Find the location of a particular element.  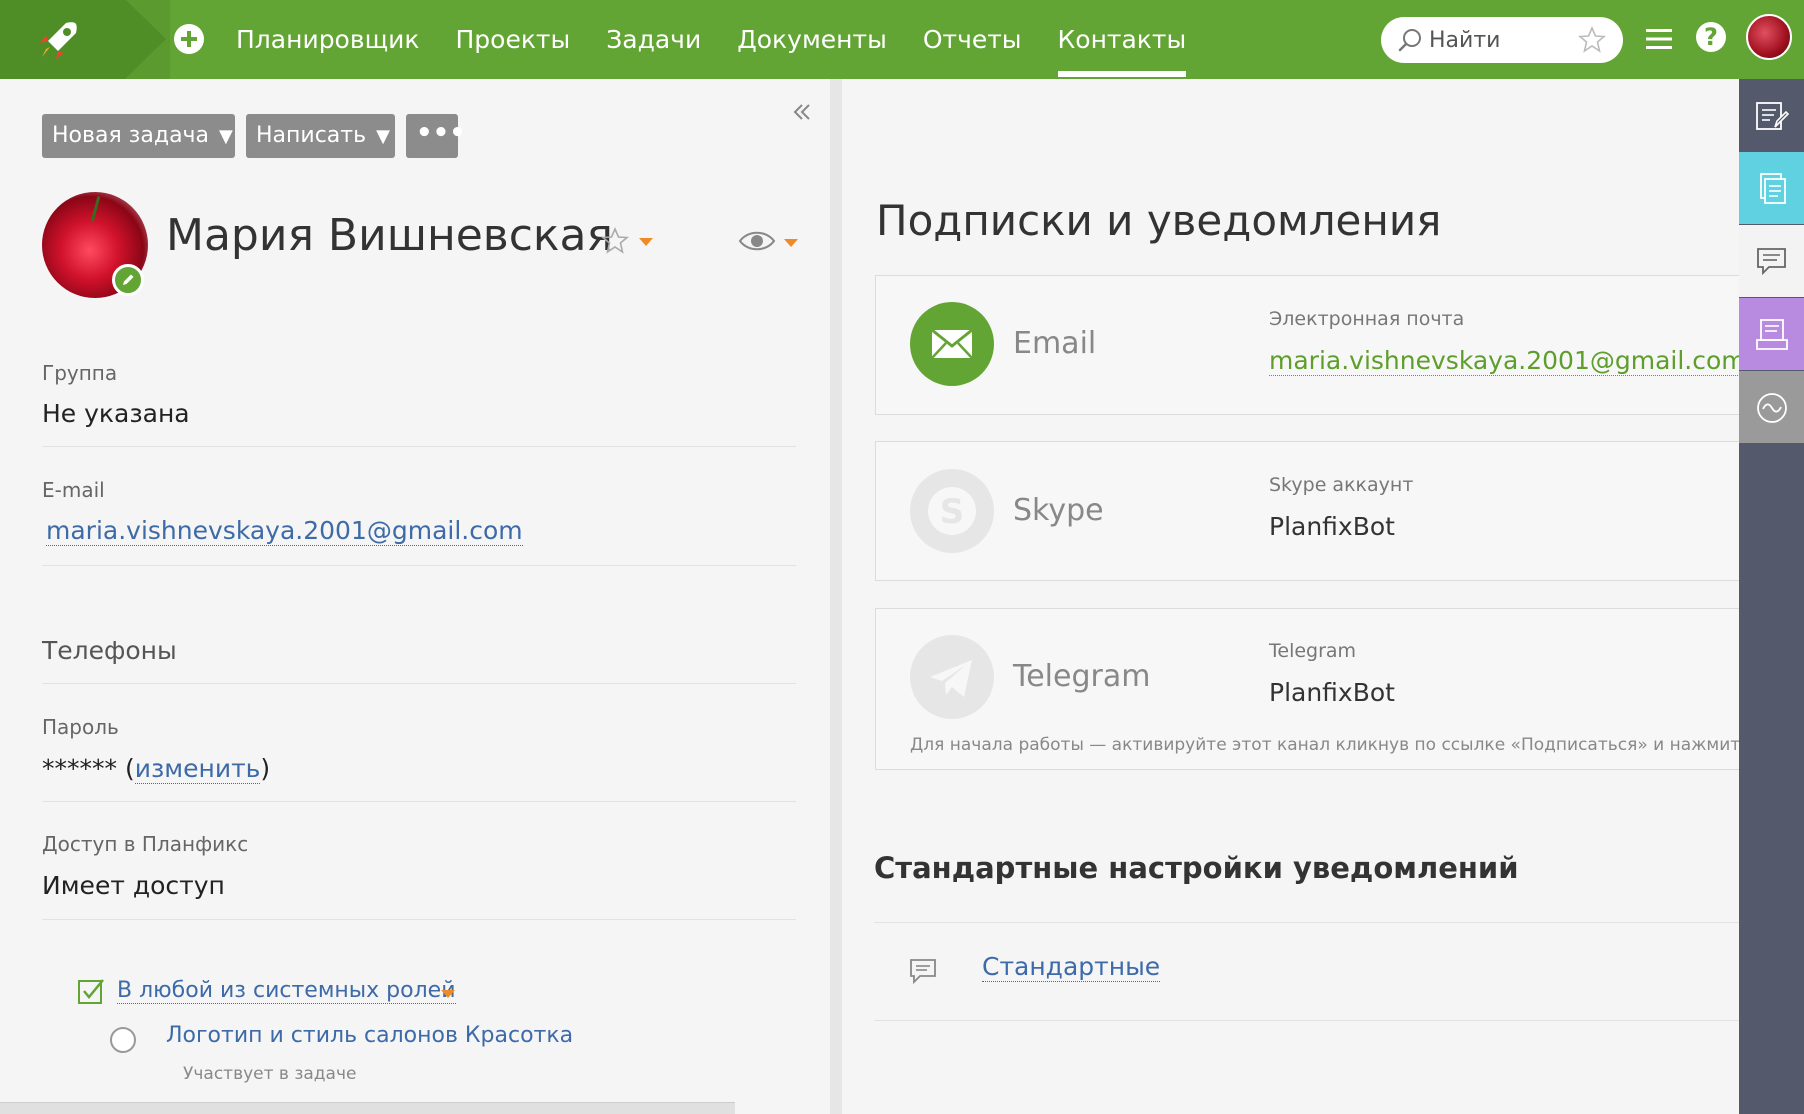

horizontal-scrollbar is located at coordinates (367, 1108).